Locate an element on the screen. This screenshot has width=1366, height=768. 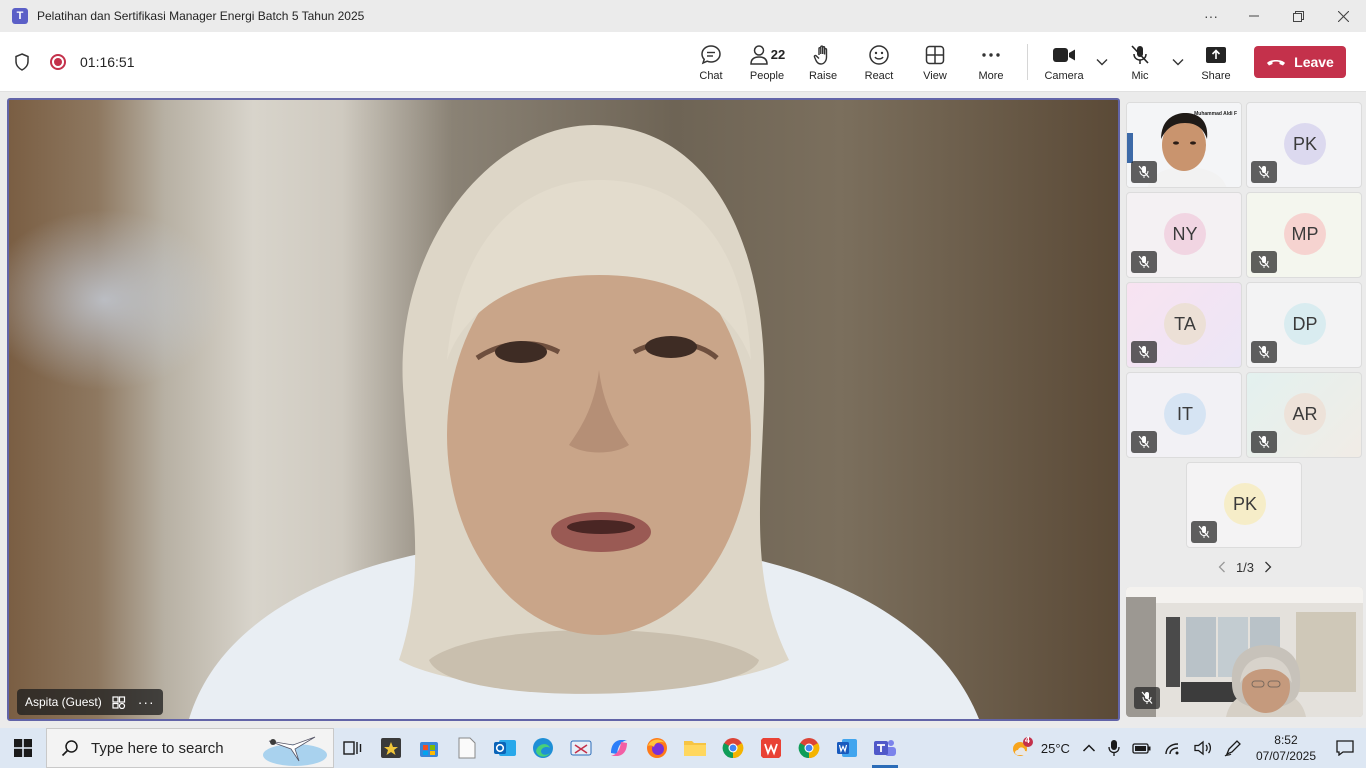
document-icon is located at coordinates (467, 748).